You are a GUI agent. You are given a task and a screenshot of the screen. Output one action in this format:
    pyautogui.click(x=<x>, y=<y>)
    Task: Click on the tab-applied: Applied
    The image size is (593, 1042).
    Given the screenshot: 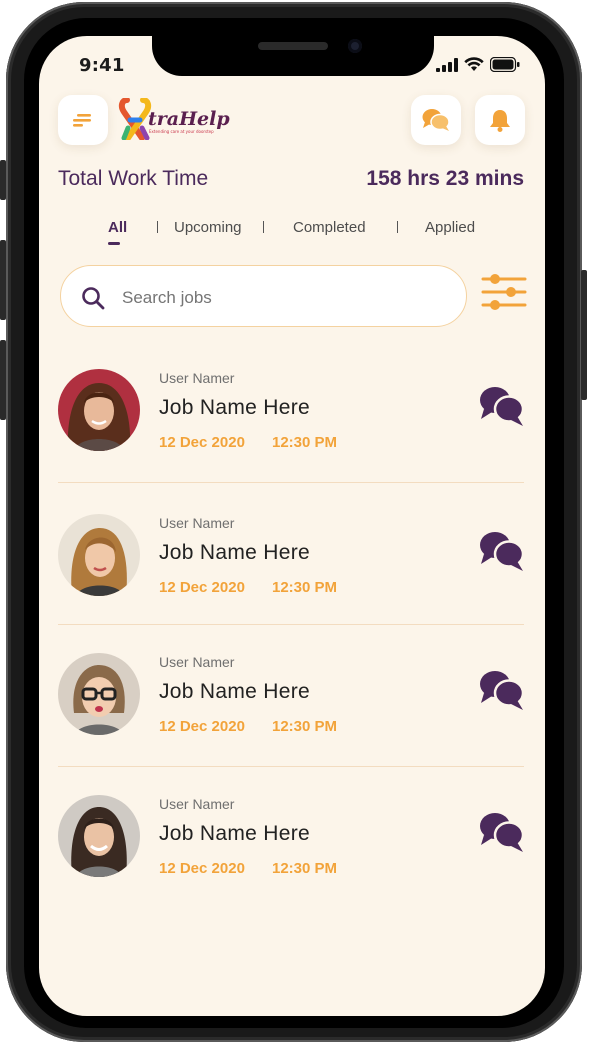 What is the action you would take?
    pyautogui.click(x=450, y=227)
    